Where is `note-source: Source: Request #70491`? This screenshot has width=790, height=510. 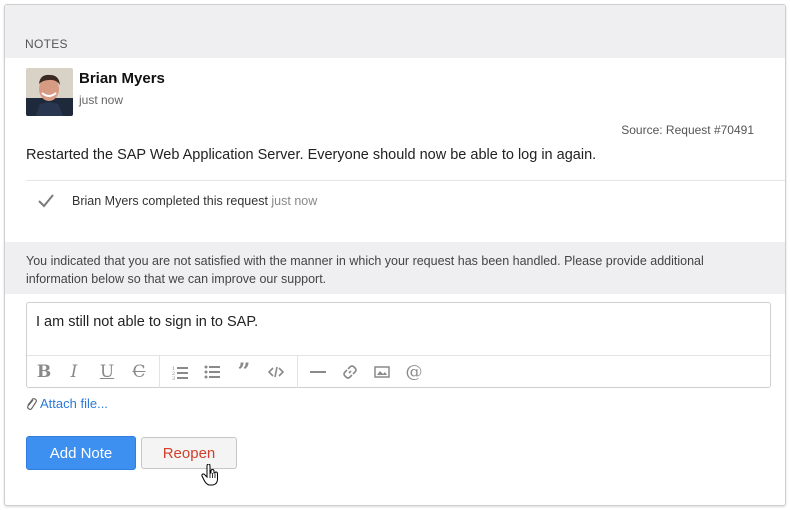
note-source: Source: Request #70491 is located at coordinates (687, 130).